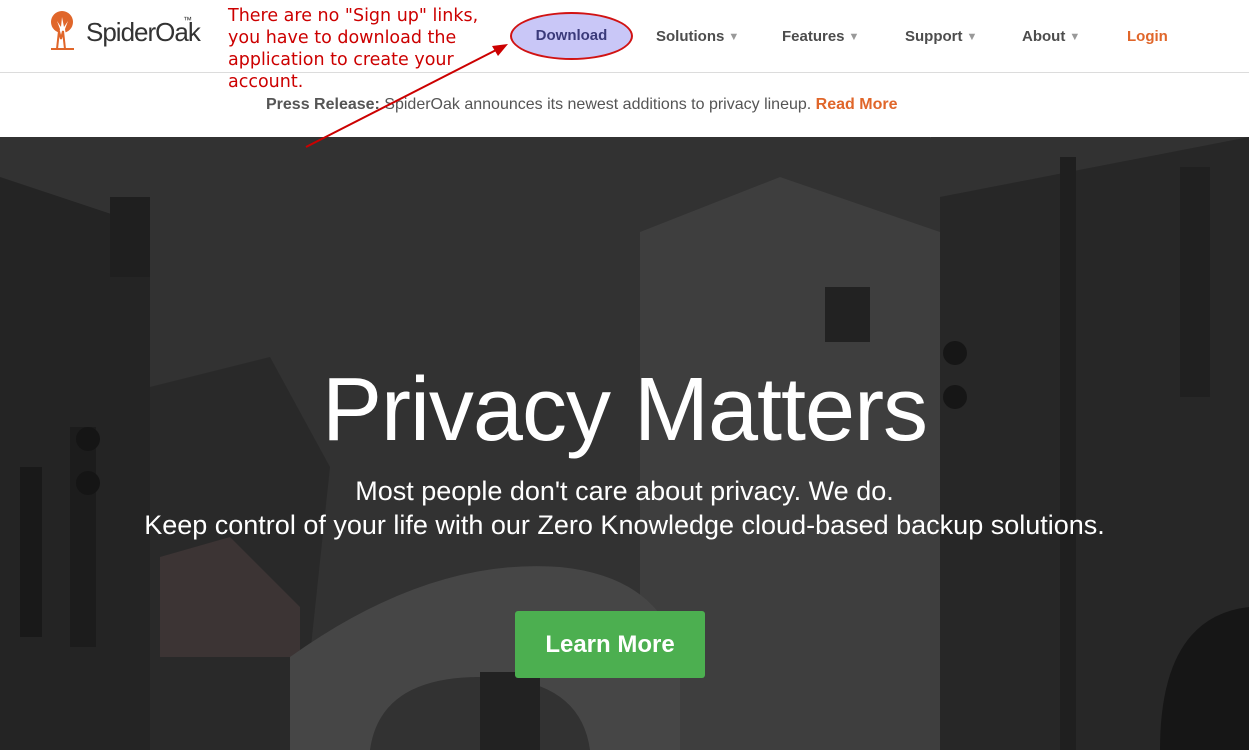  Describe the element at coordinates (124, 31) in the screenshot. I see `spideroak-logo: SpiderOak ™` at that location.